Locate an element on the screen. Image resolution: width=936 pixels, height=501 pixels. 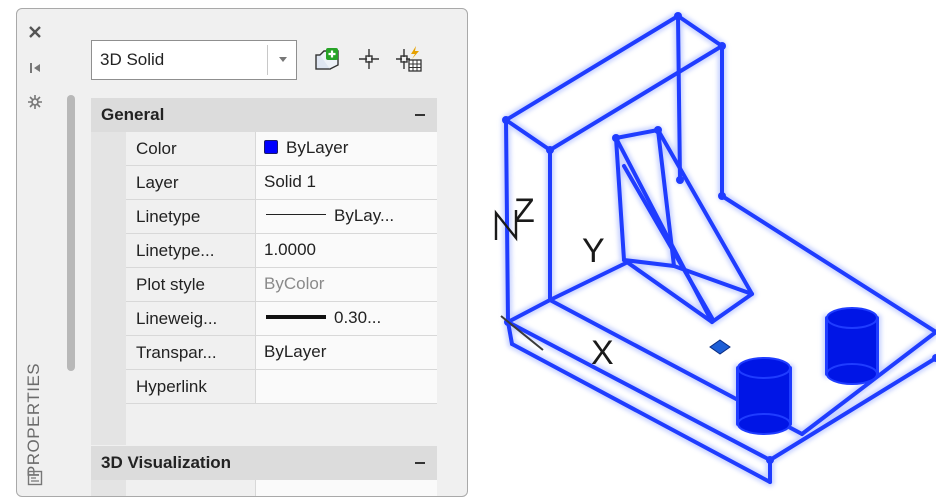
property-label: Color is located at coordinates (191, 148).